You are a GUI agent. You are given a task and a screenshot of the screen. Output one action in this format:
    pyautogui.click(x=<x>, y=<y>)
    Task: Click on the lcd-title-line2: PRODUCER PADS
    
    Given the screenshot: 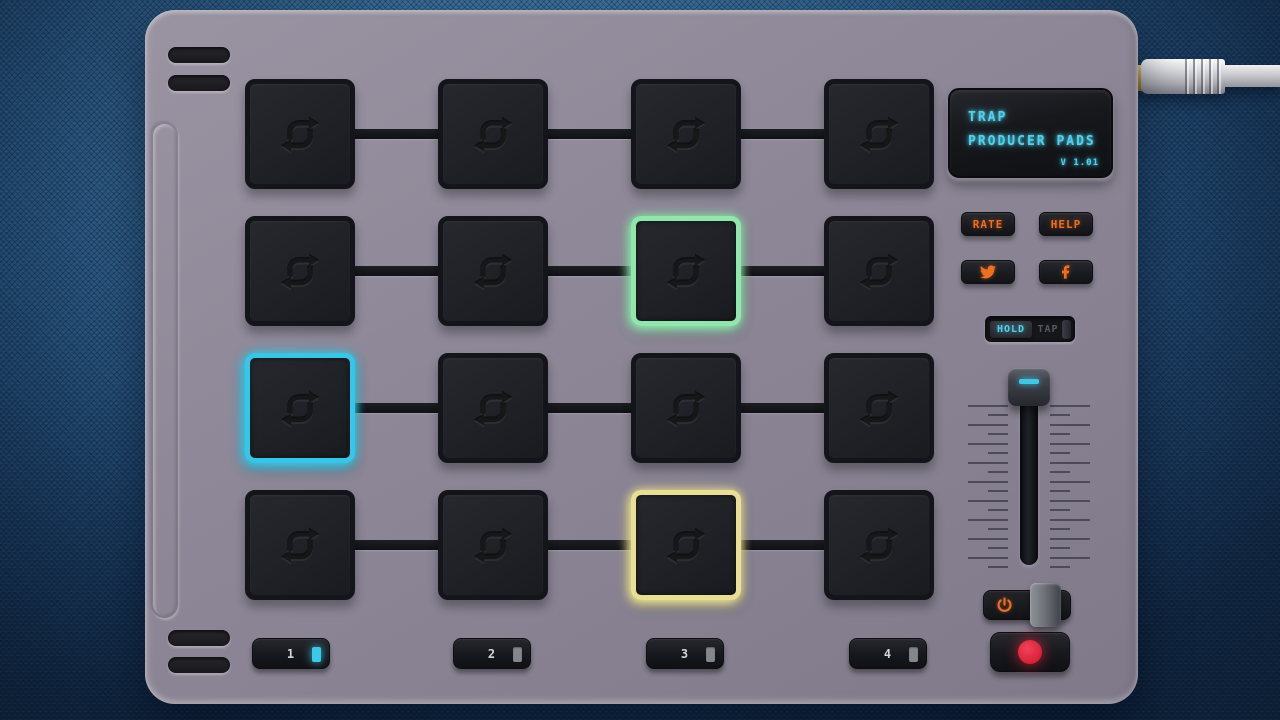 What is the action you would take?
    pyautogui.click(x=1032, y=141)
    